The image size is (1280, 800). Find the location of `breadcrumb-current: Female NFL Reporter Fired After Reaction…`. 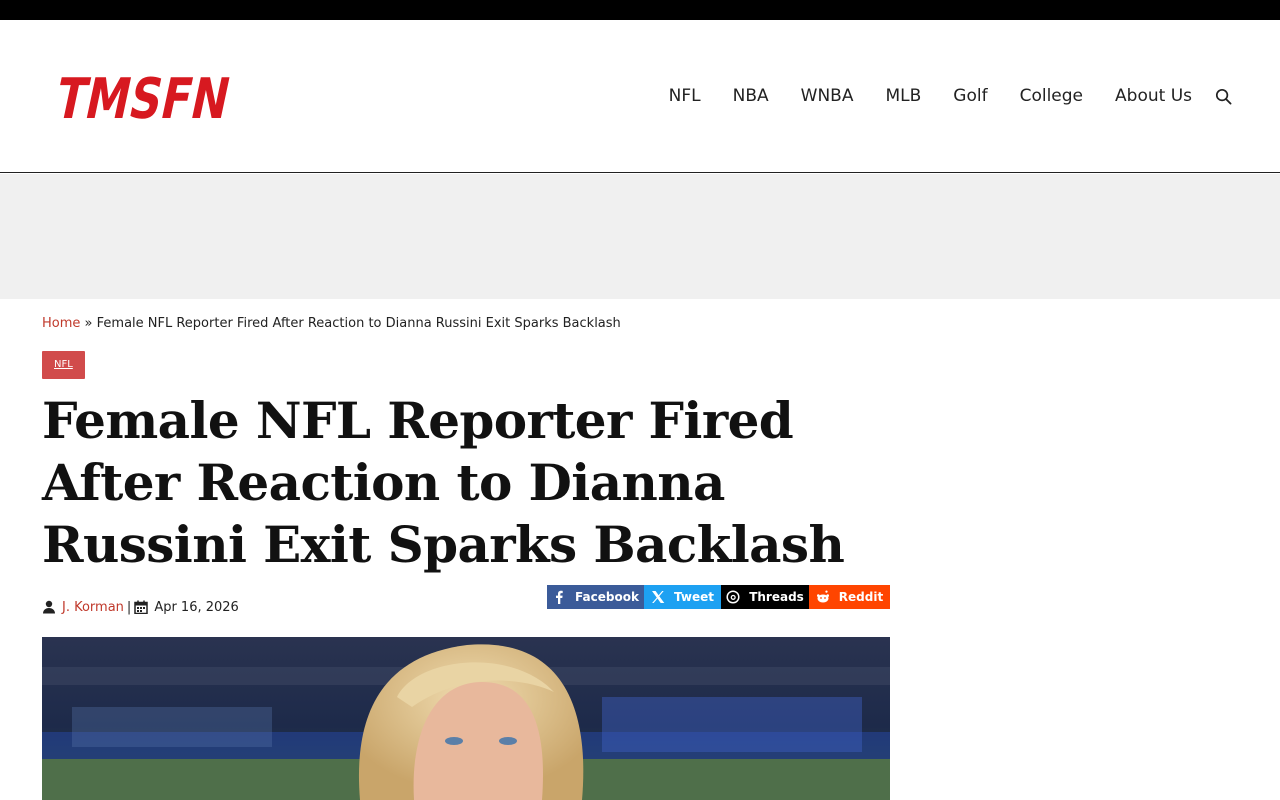

breadcrumb-current: Female NFL Reporter Fired After Reaction… is located at coordinates (358, 323).